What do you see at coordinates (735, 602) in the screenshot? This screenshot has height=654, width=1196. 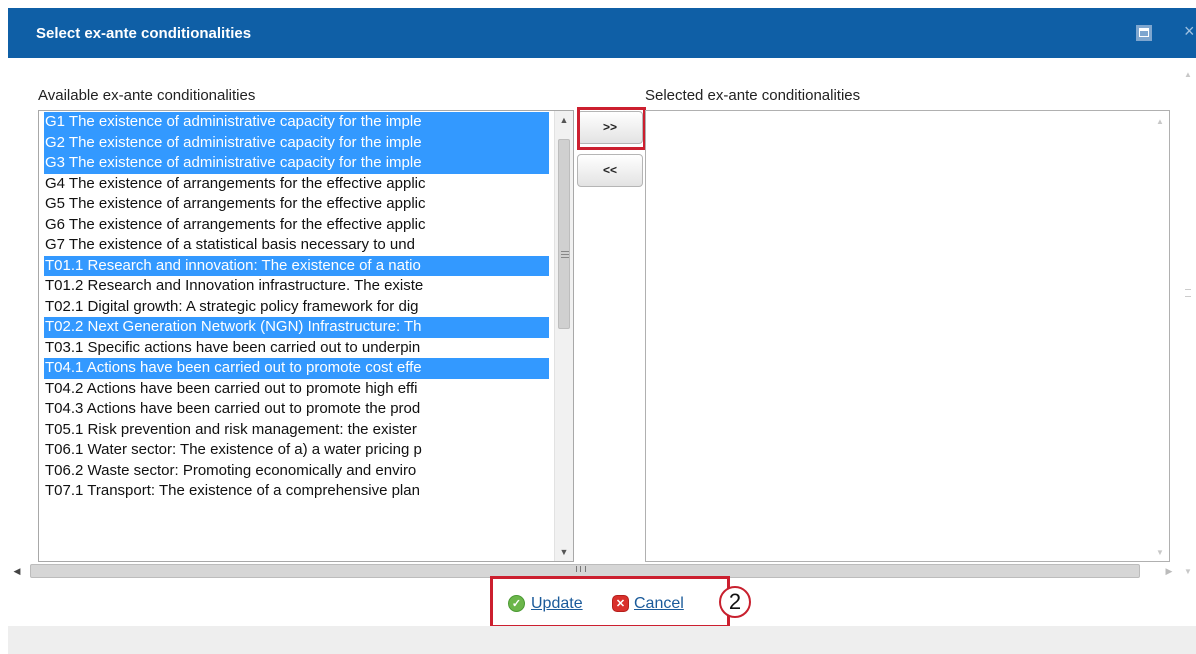 I see `callout-number-2: 2` at bounding box center [735, 602].